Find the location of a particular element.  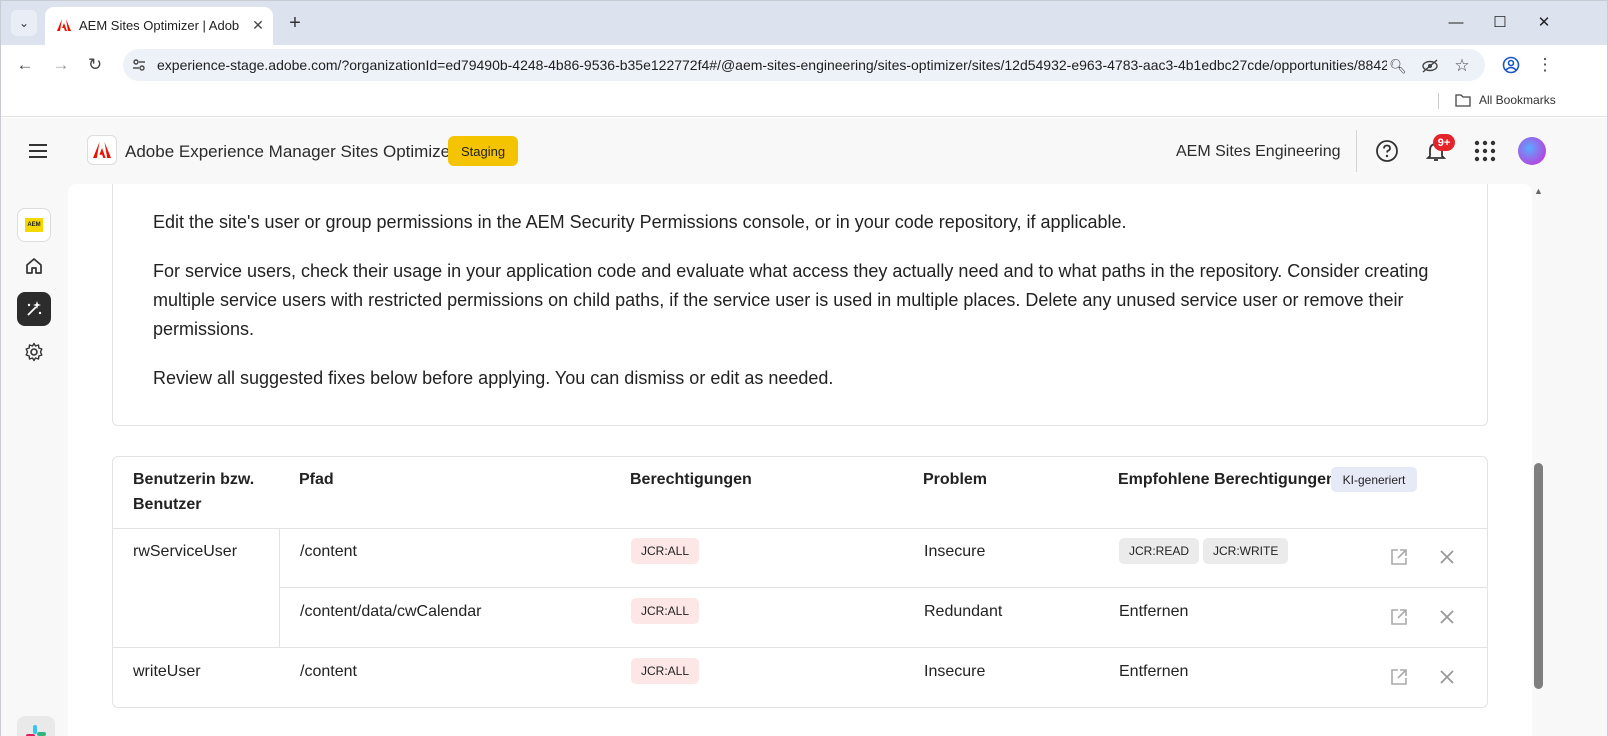

adobe-logo-icon is located at coordinates (102, 150).